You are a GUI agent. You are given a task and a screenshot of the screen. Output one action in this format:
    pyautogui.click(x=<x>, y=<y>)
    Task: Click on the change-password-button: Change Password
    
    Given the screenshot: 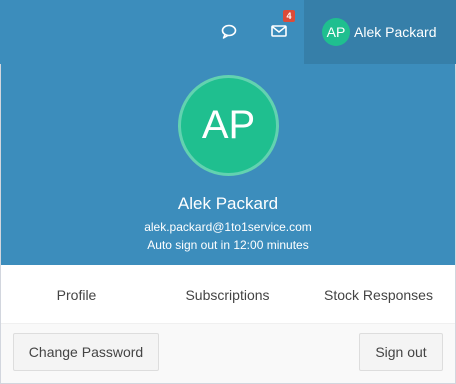 What is the action you would take?
    pyautogui.click(x=86, y=352)
    